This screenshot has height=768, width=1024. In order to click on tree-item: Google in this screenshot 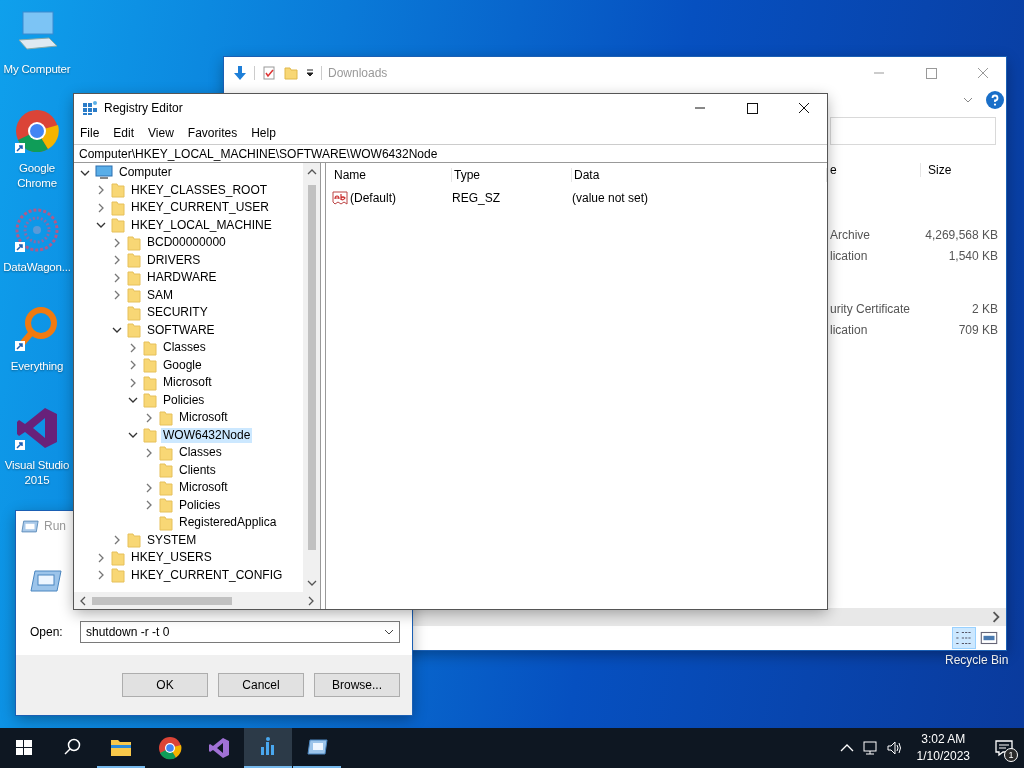, I will do `click(182, 365)`.